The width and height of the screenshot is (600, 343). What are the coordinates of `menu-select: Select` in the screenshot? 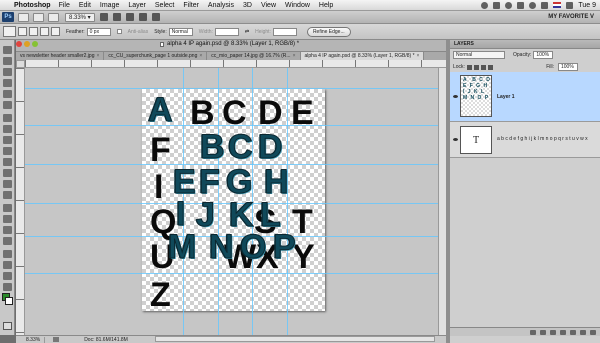 It's located at (164, 5).